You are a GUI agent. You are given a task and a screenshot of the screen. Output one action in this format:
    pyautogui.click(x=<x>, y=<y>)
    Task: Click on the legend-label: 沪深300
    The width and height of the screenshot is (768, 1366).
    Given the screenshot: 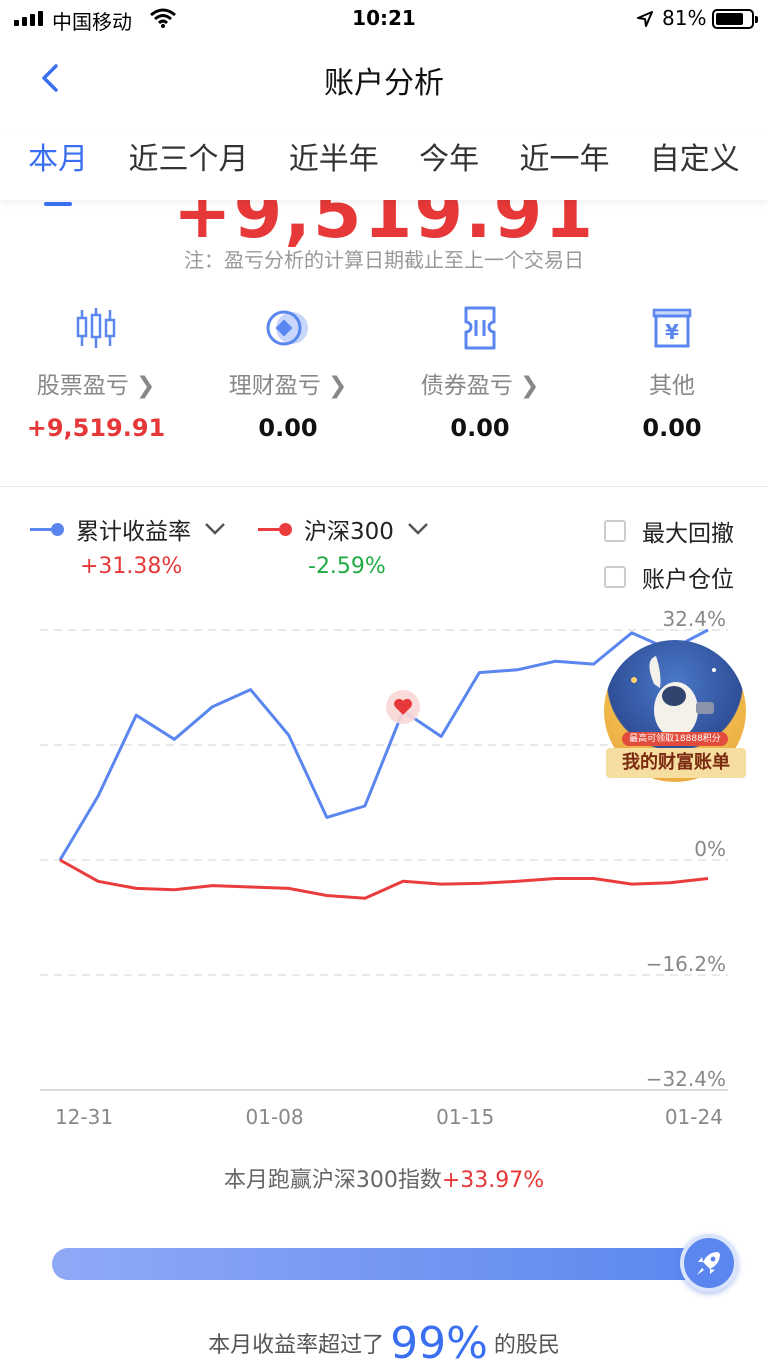 What is the action you would take?
    pyautogui.click(x=349, y=532)
    